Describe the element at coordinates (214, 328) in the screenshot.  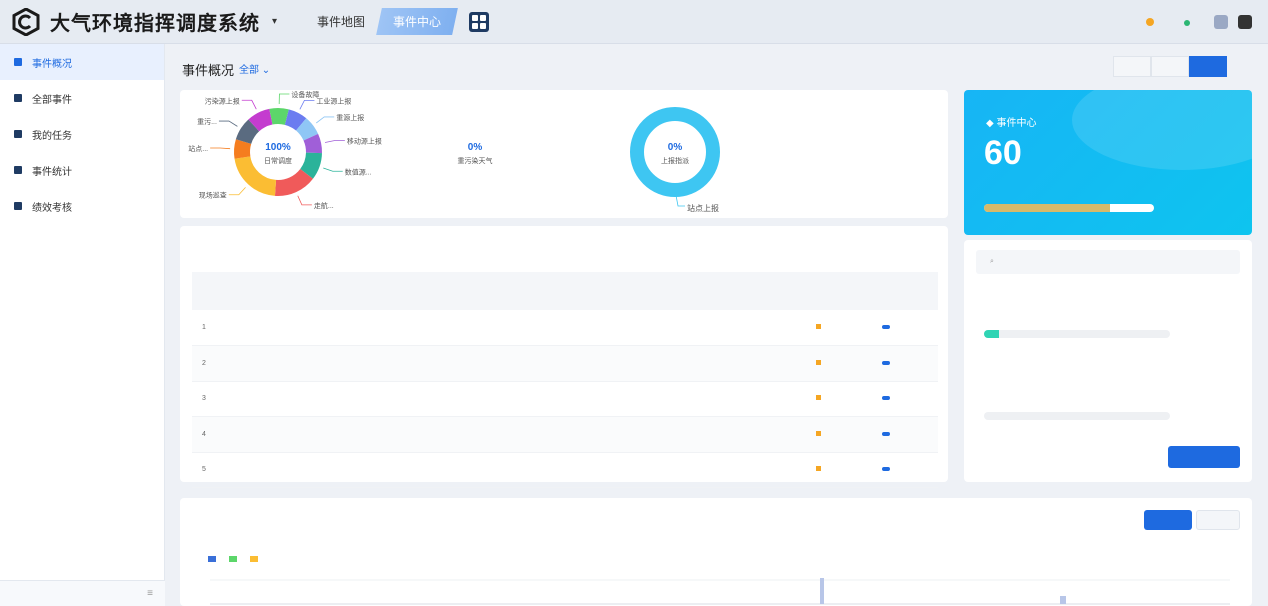
I see `table-cell: 1` at that location.